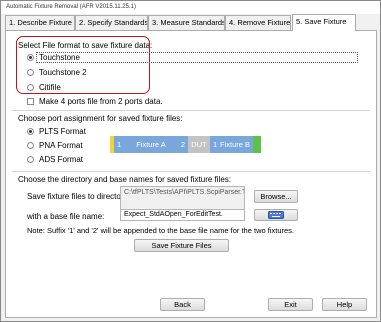 This screenshot has height=322, width=381. Describe the element at coordinates (77, 196) in the screenshot. I see `save-dir-label: Save fixture files to directory` at that location.